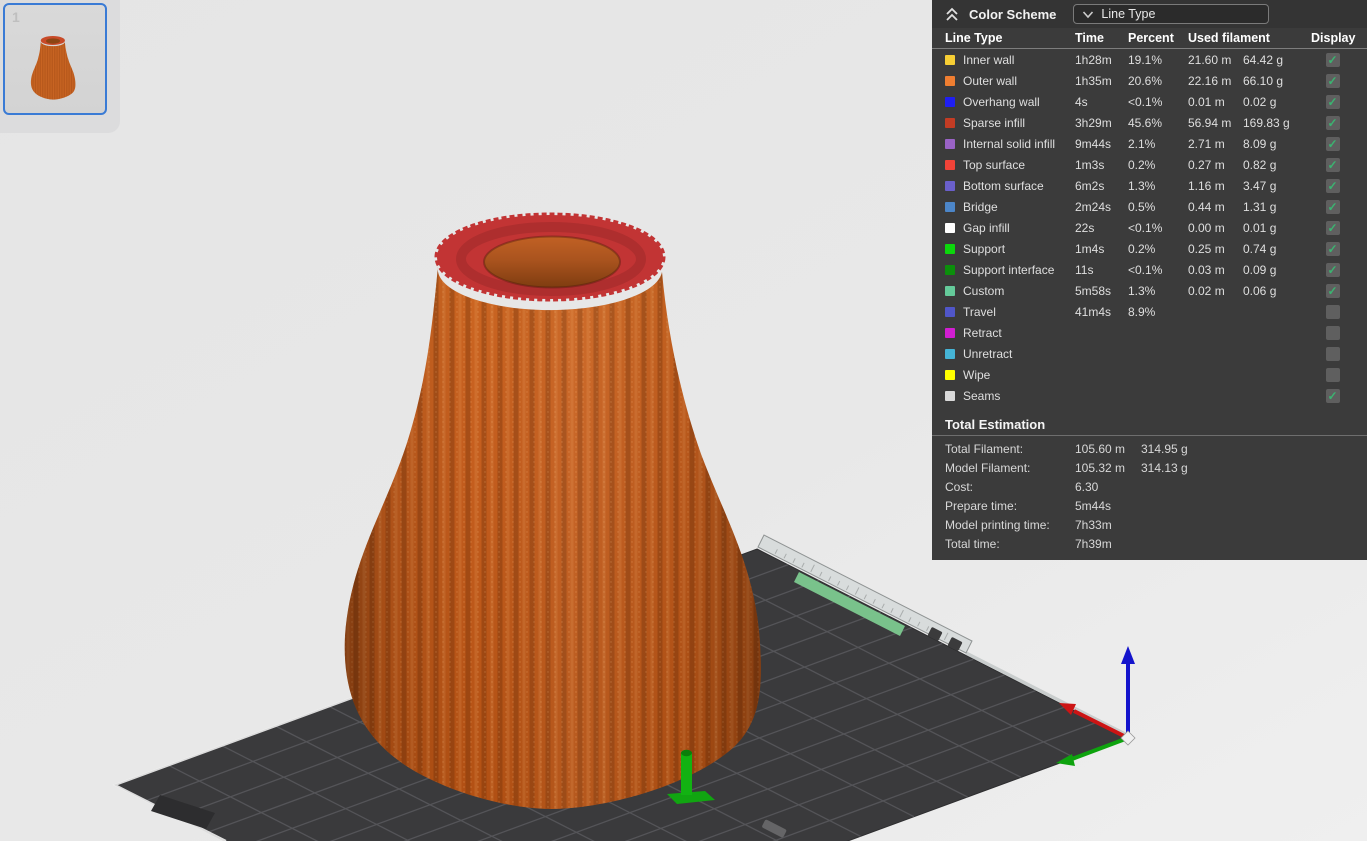 The height and width of the screenshot is (841, 1367). What do you see at coordinates (1260, 101) in the screenshot?
I see `used-filament-weight: 0.02 g` at bounding box center [1260, 101].